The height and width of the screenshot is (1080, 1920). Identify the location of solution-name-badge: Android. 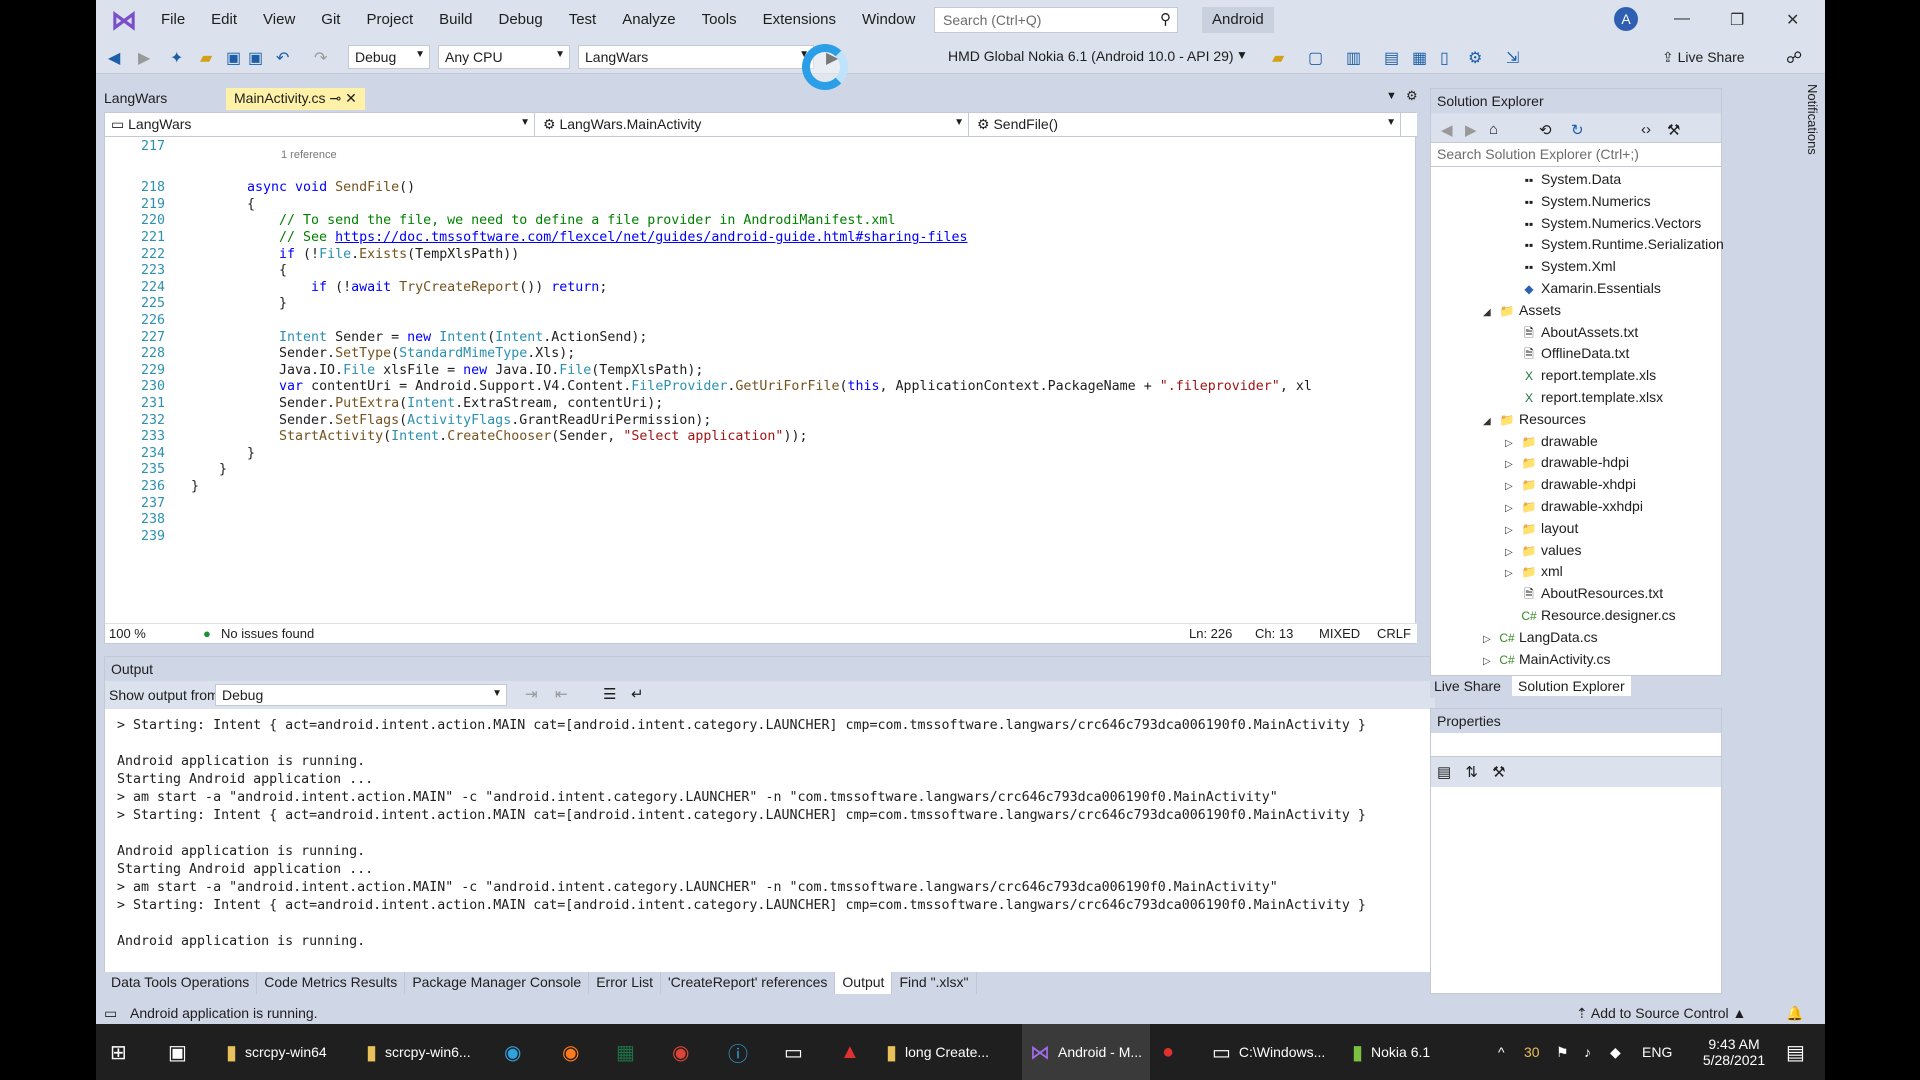
(1238, 20).